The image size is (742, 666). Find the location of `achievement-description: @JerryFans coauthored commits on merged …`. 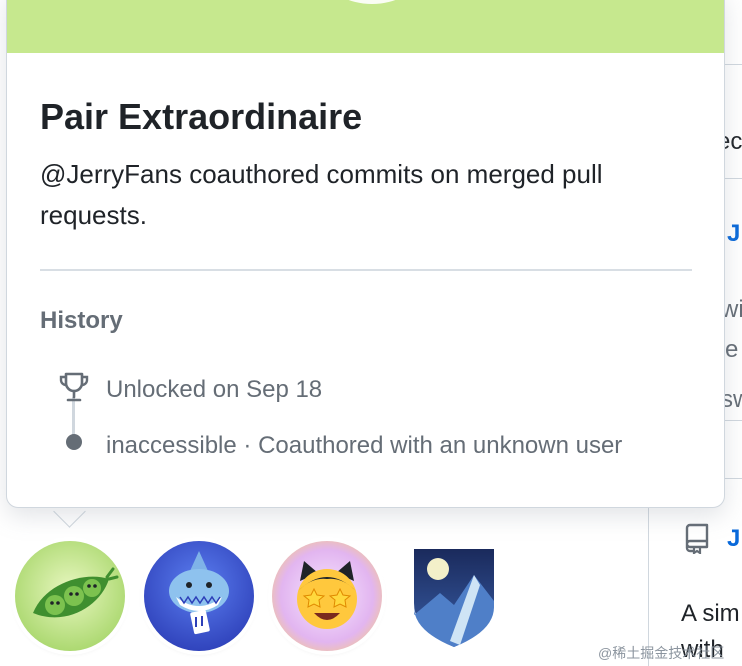

achievement-description: @JerryFans coauthored commits on merged … is located at coordinates (321, 194).